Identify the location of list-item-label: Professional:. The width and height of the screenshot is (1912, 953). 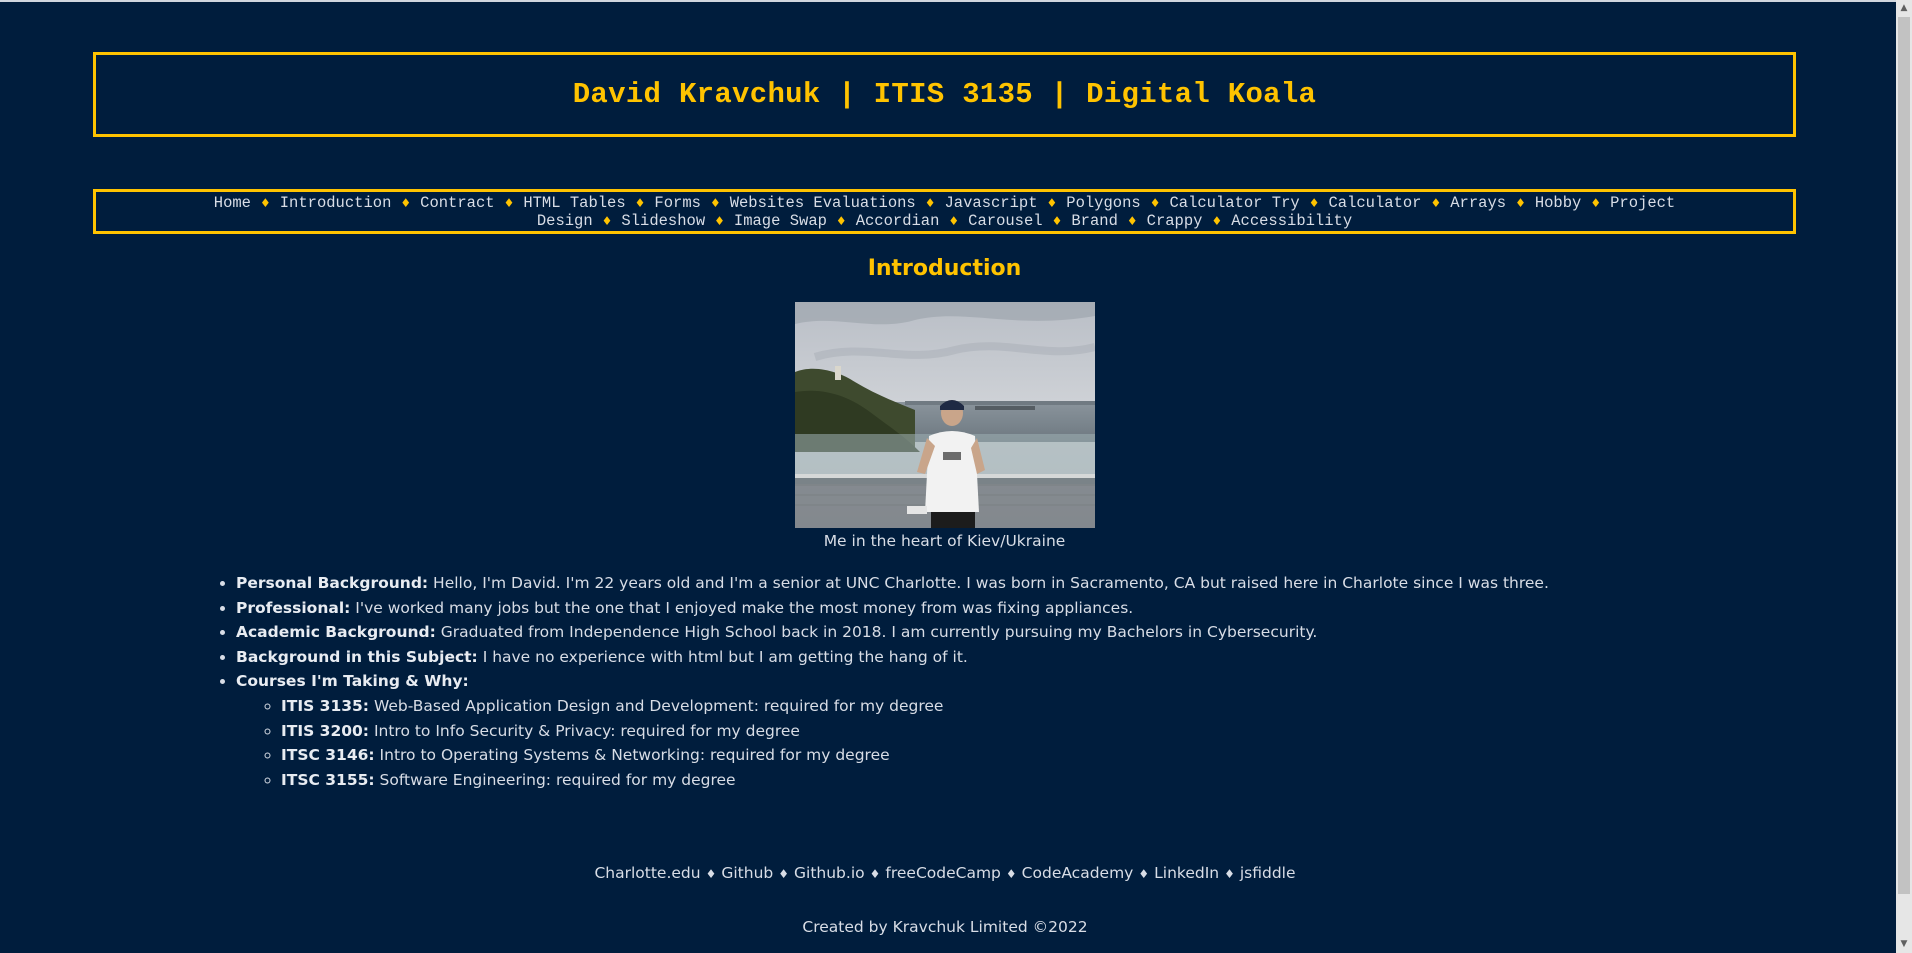
(293, 607).